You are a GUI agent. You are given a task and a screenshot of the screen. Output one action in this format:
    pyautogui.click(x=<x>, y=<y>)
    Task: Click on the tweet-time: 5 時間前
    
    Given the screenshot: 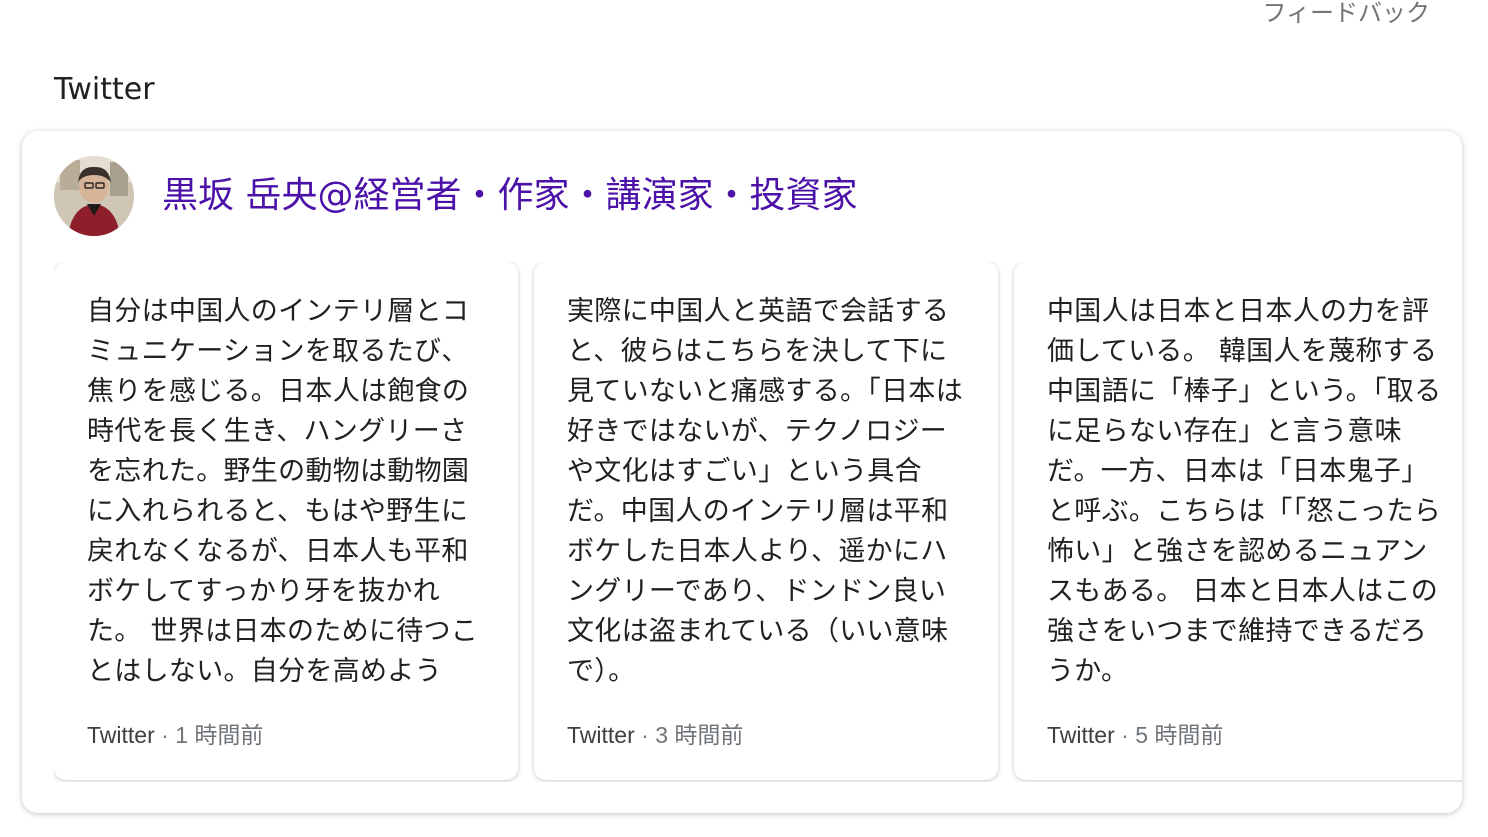 What is the action you would take?
    pyautogui.click(x=1179, y=735)
    